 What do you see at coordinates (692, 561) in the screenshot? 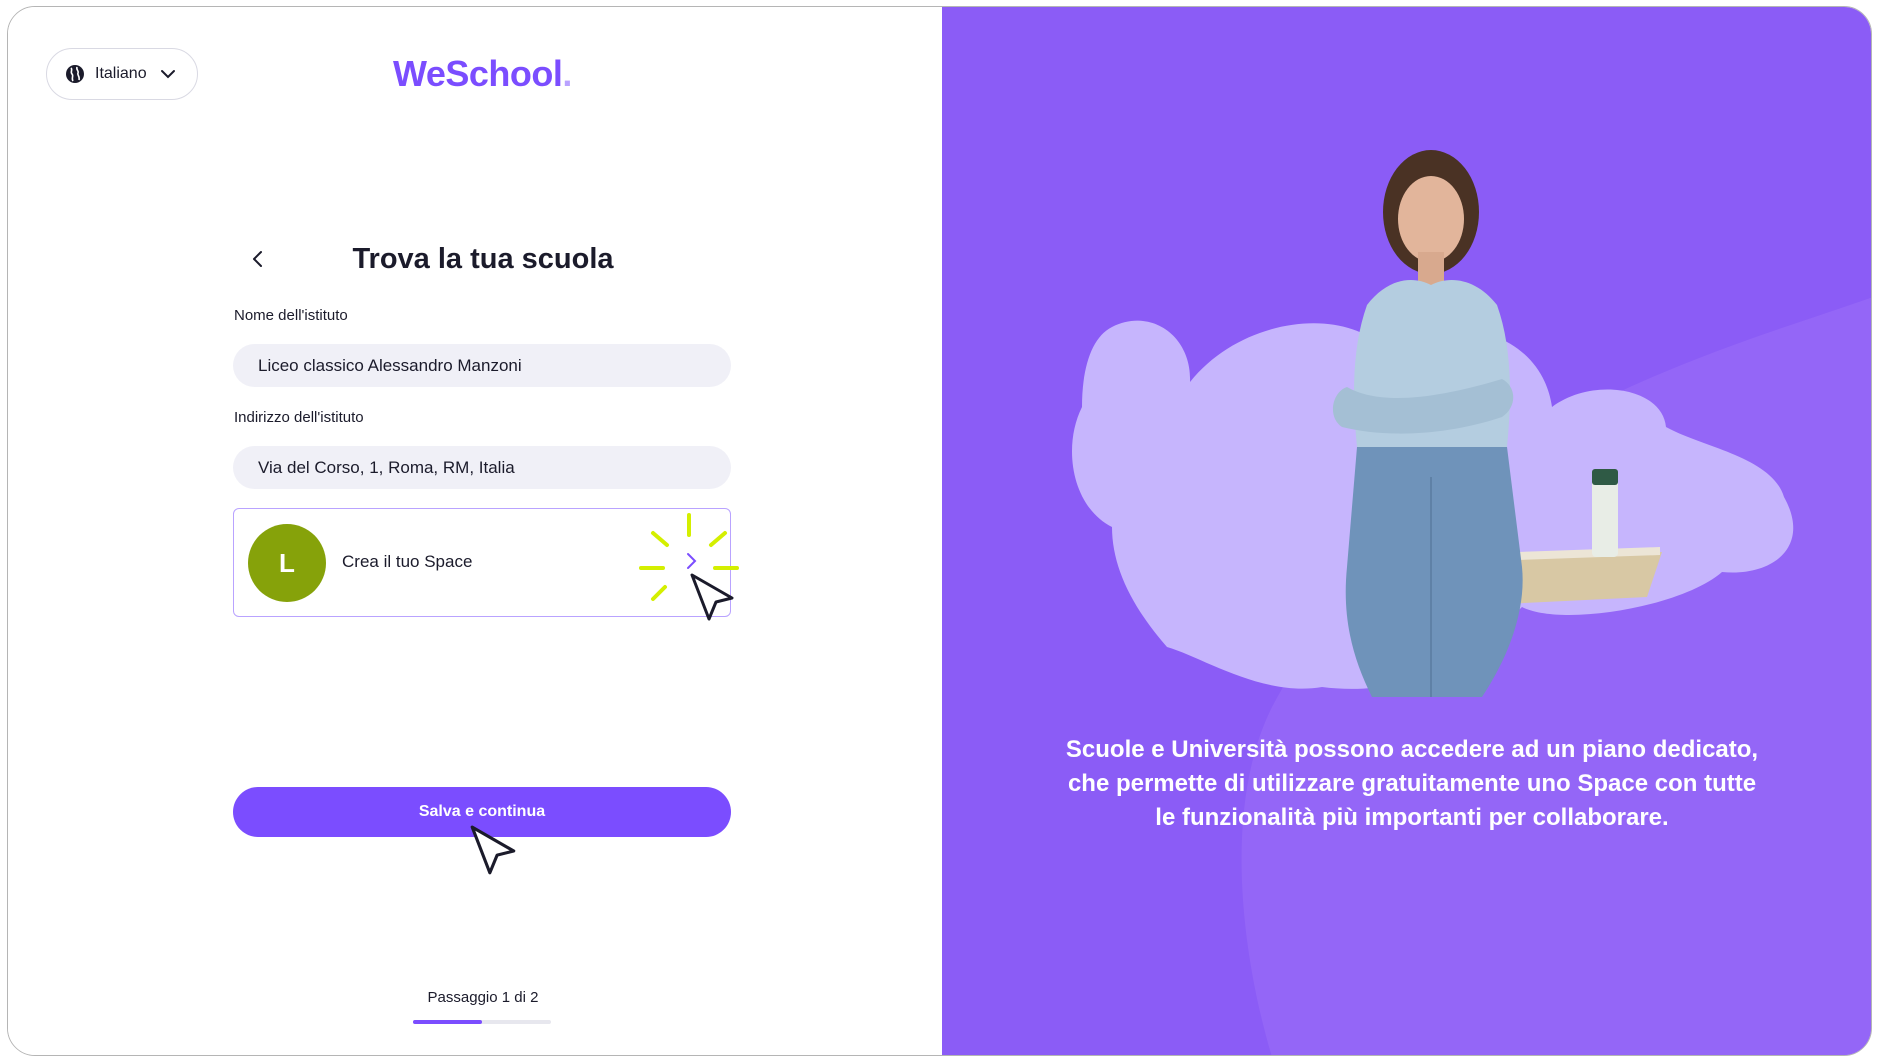
I see `chevron-right-icon` at bounding box center [692, 561].